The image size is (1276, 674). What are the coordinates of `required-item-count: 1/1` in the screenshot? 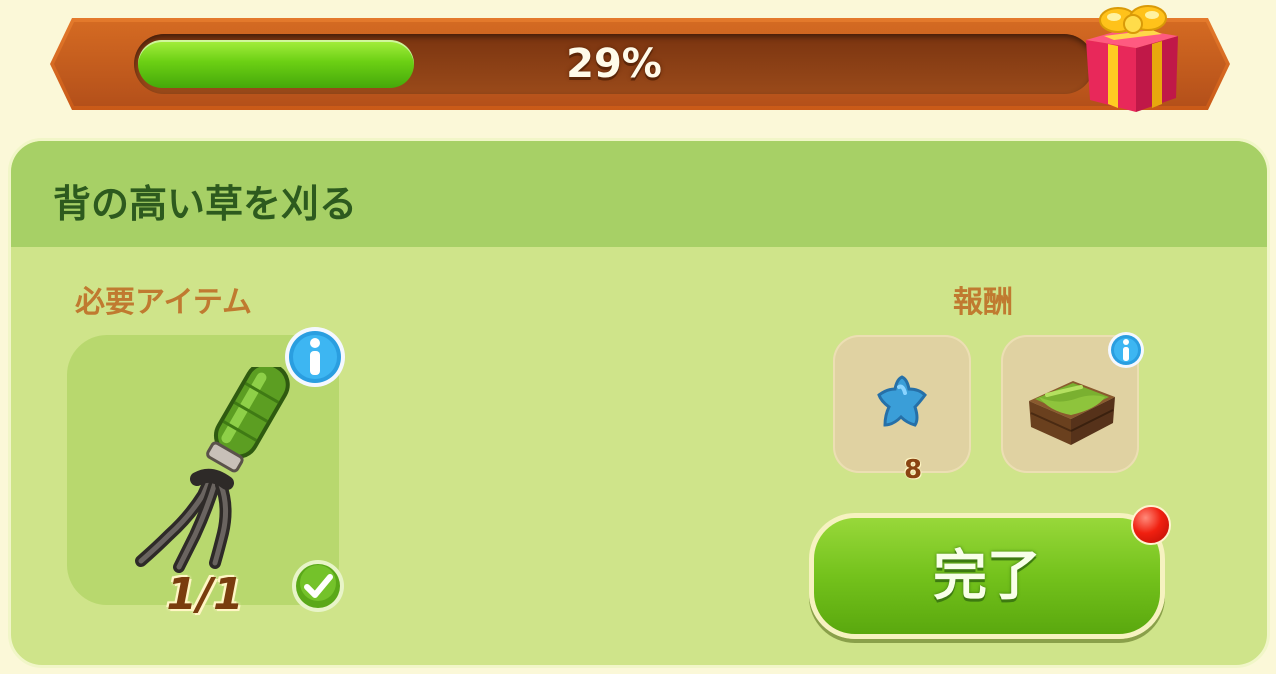 It's located at (205, 594).